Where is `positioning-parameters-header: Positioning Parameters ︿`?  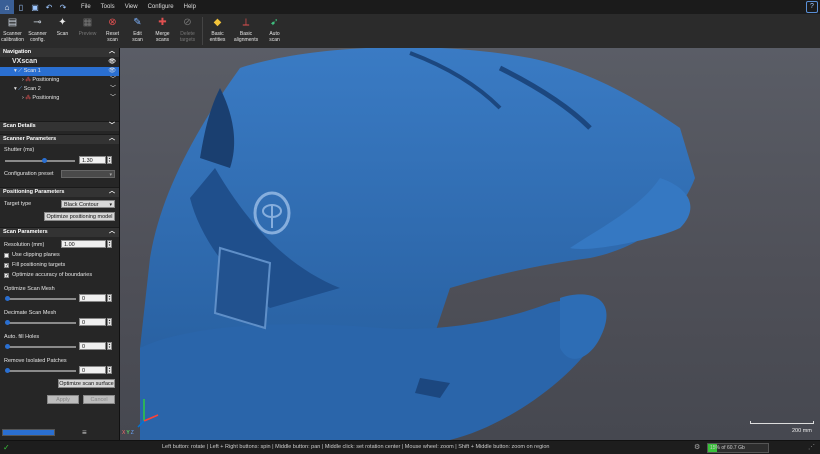
positioning-parameters-header: Positioning Parameters ︿ is located at coordinates (59, 192).